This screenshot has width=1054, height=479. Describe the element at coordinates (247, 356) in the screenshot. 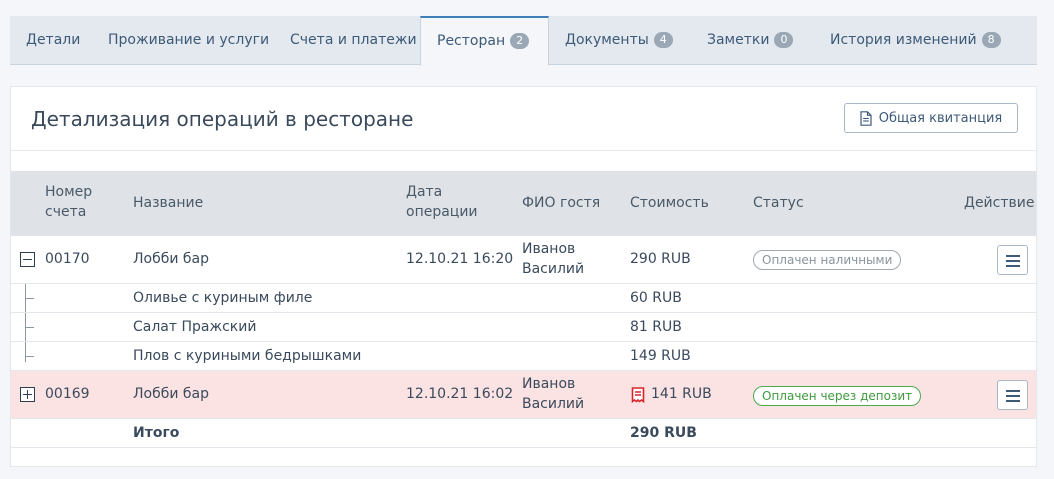

I see `item-name: Плов с куриными бедрышками` at that location.